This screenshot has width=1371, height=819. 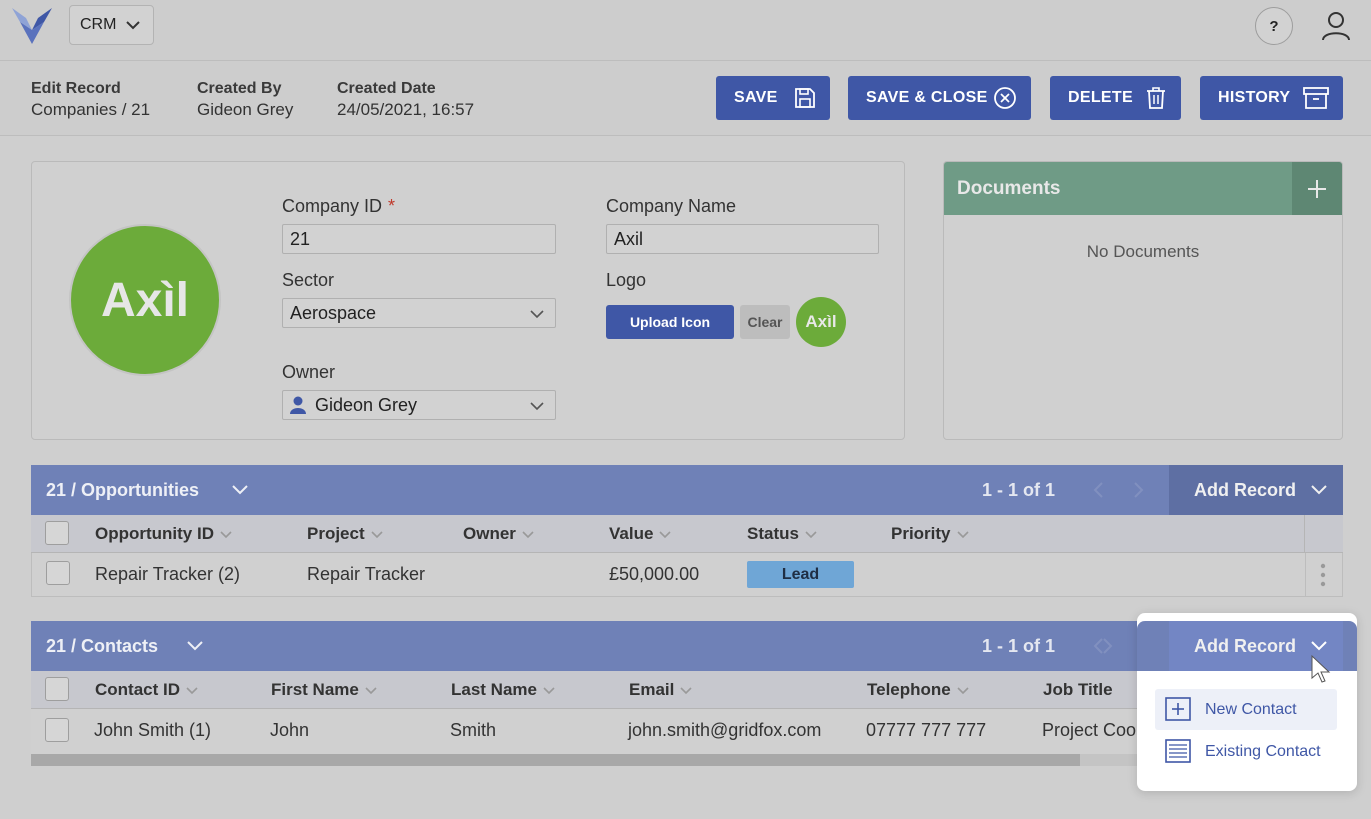 What do you see at coordinates (91, 109) in the screenshot?
I see `edit-record-value: Companies / 21` at bounding box center [91, 109].